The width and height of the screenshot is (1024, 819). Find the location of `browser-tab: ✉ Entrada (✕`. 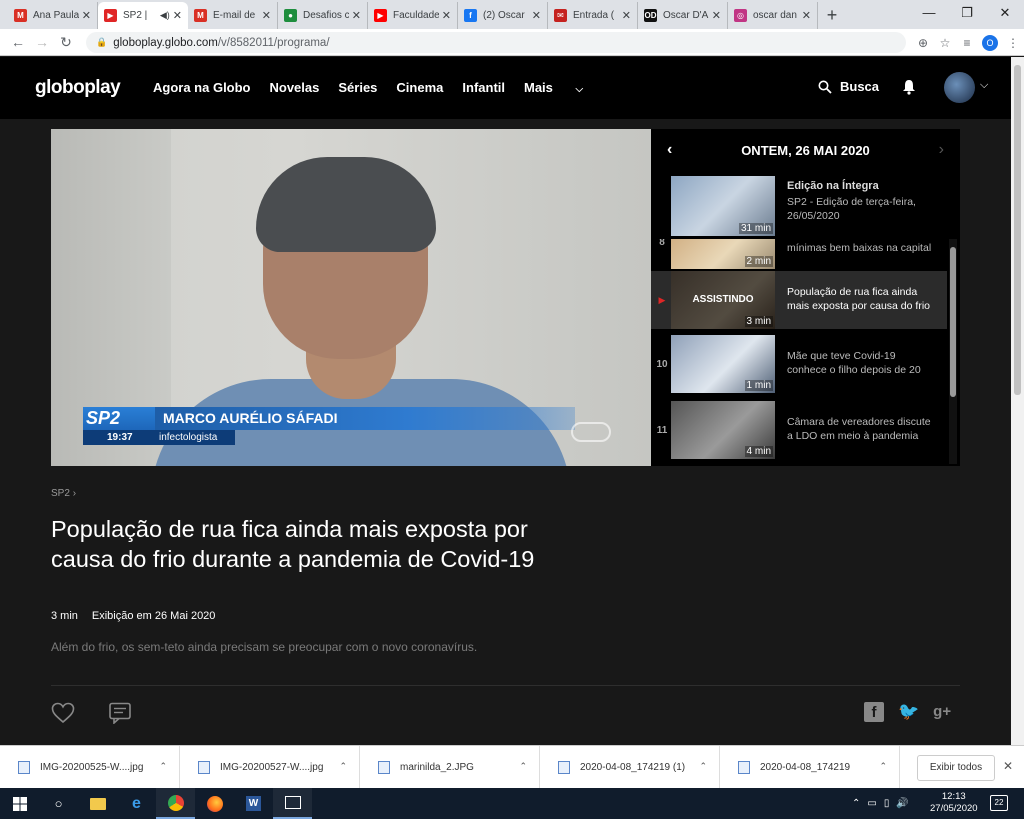

browser-tab: ✉ Entrada (✕ is located at coordinates (593, 15).